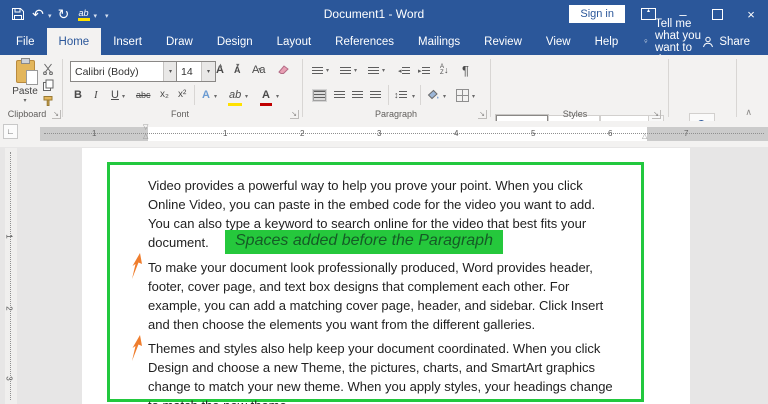 The image size is (768, 404). What do you see at coordinates (751, 14) in the screenshot?
I see `close-button: ×` at bounding box center [751, 14].